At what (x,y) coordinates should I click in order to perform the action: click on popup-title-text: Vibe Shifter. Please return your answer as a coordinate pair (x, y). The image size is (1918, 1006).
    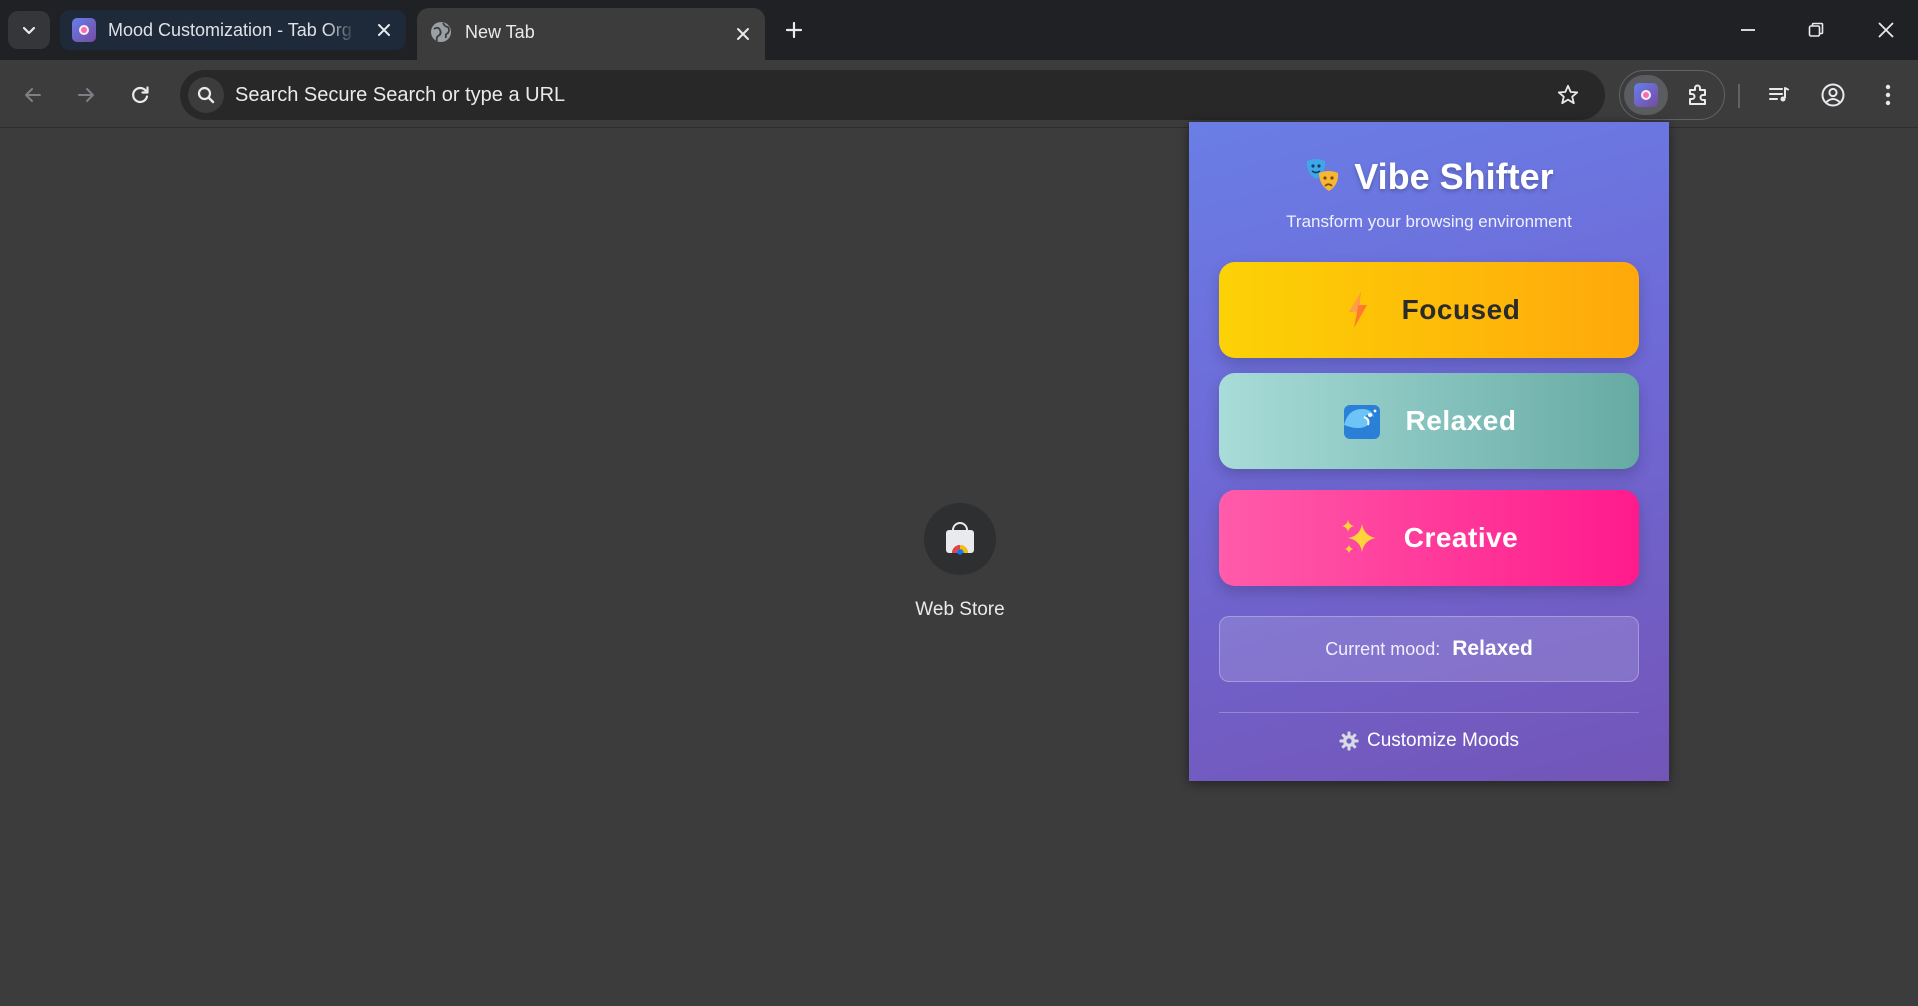
    Looking at the image, I should click on (1454, 176).